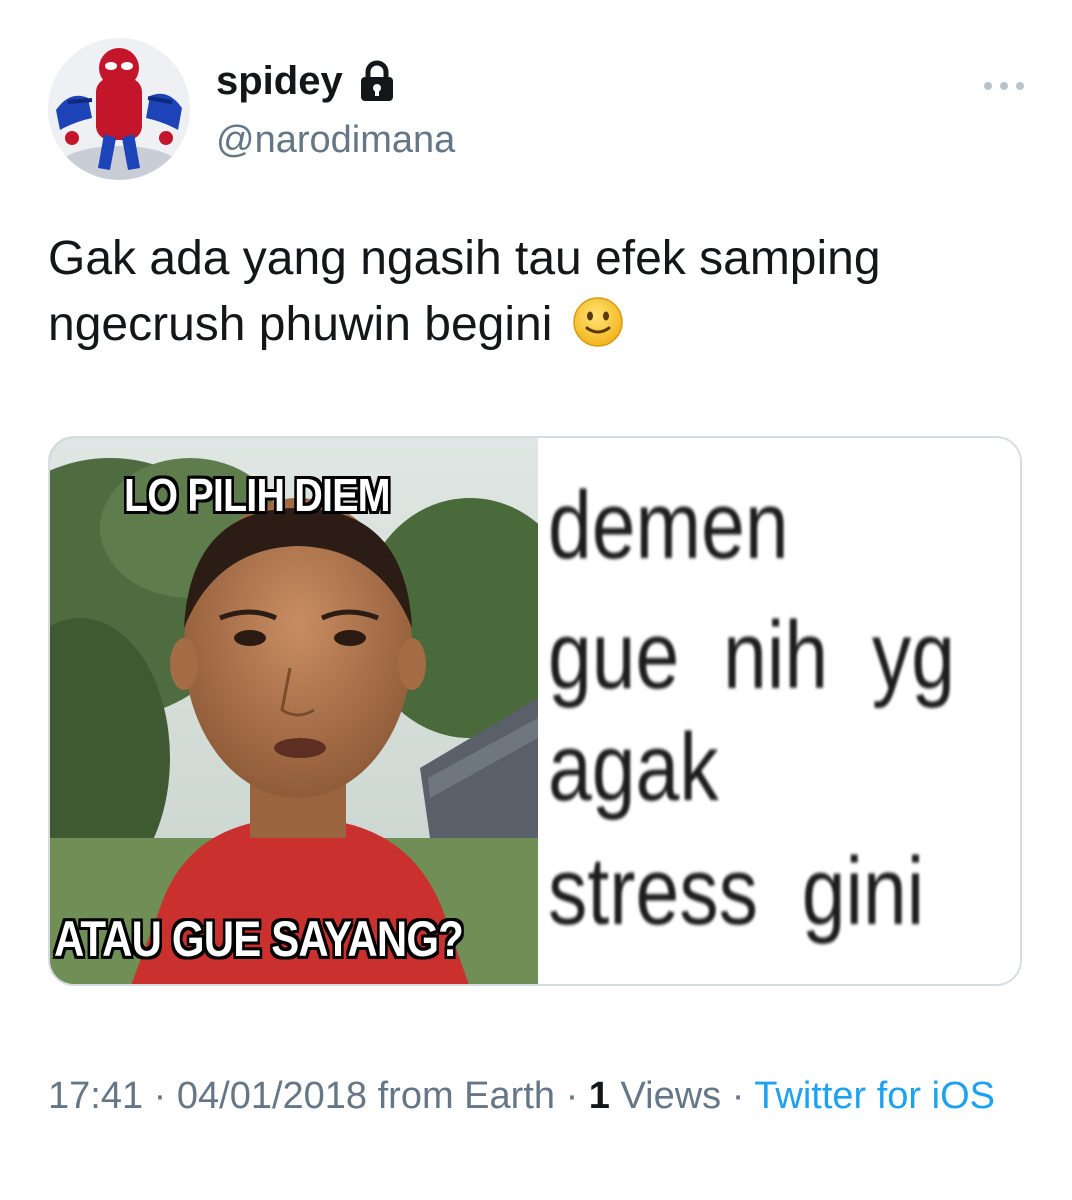 This screenshot has height=1200, width=1072. I want to click on tweet-time: 17:41, so click(95, 1096).